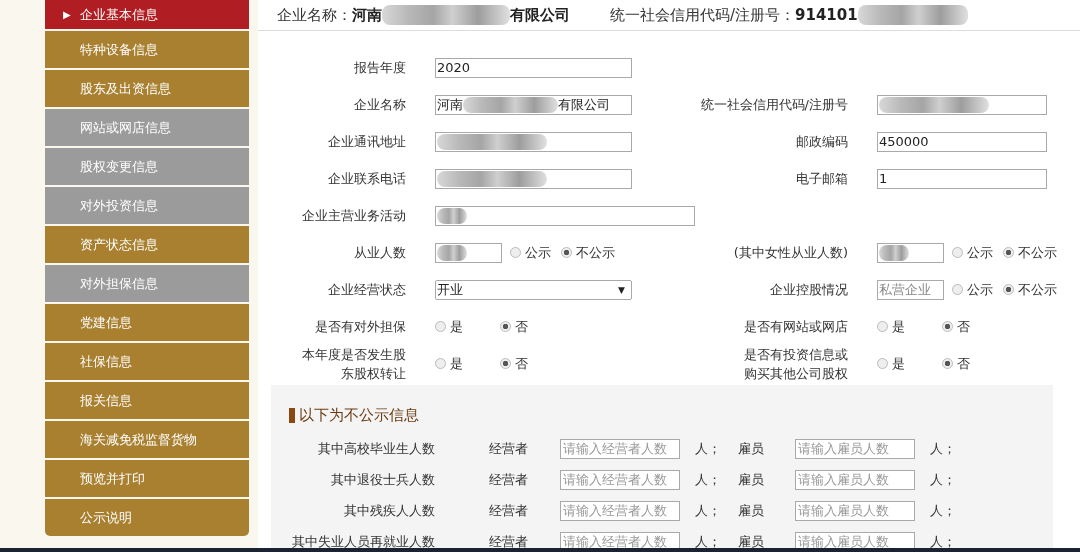 The width and height of the screenshot is (1080, 552). Describe the element at coordinates (147, 517) in the screenshot. I see `sidebar-item: 公示说明` at that location.